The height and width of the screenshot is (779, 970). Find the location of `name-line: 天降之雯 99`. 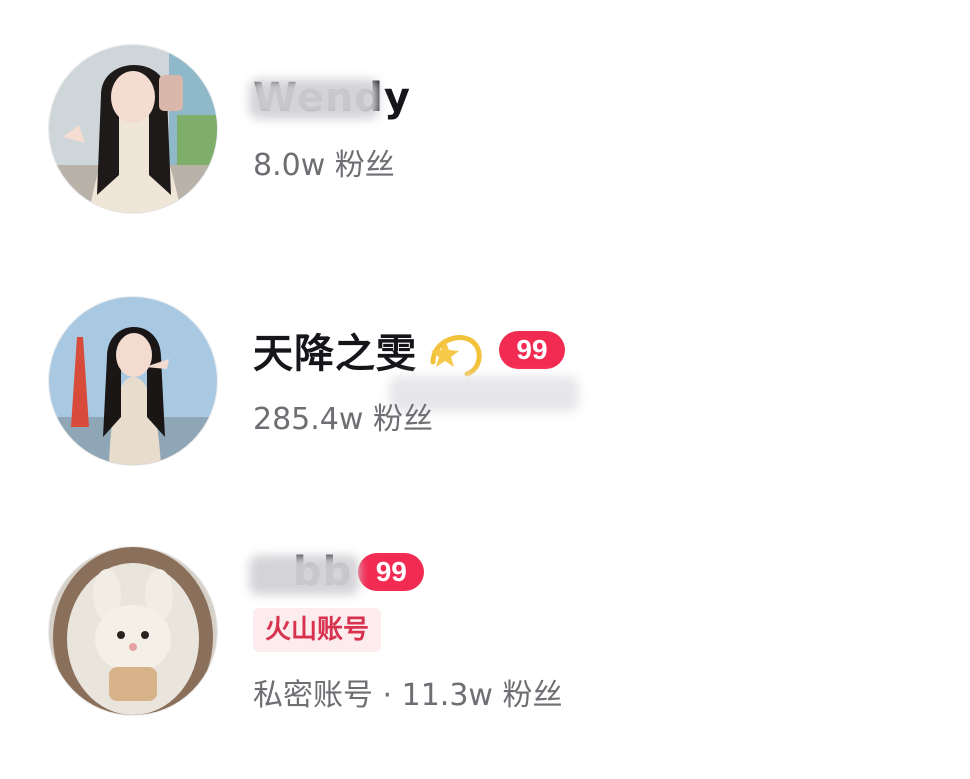

name-line: 天降之雯 99 is located at coordinates (409, 350).